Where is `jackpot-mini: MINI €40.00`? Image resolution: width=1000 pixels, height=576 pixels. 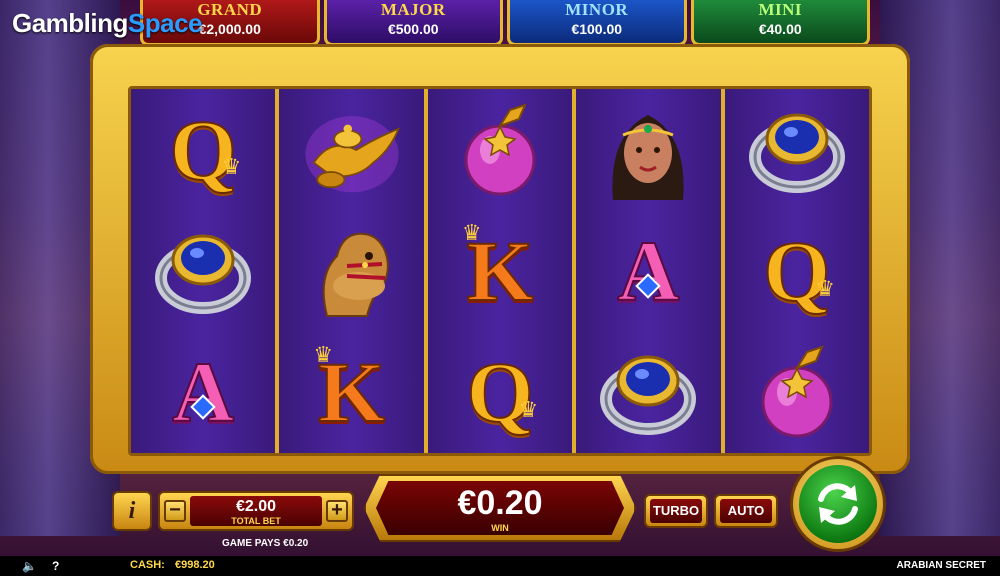 jackpot-mini: MINI €40.00 is located at coordinates (780, 23).